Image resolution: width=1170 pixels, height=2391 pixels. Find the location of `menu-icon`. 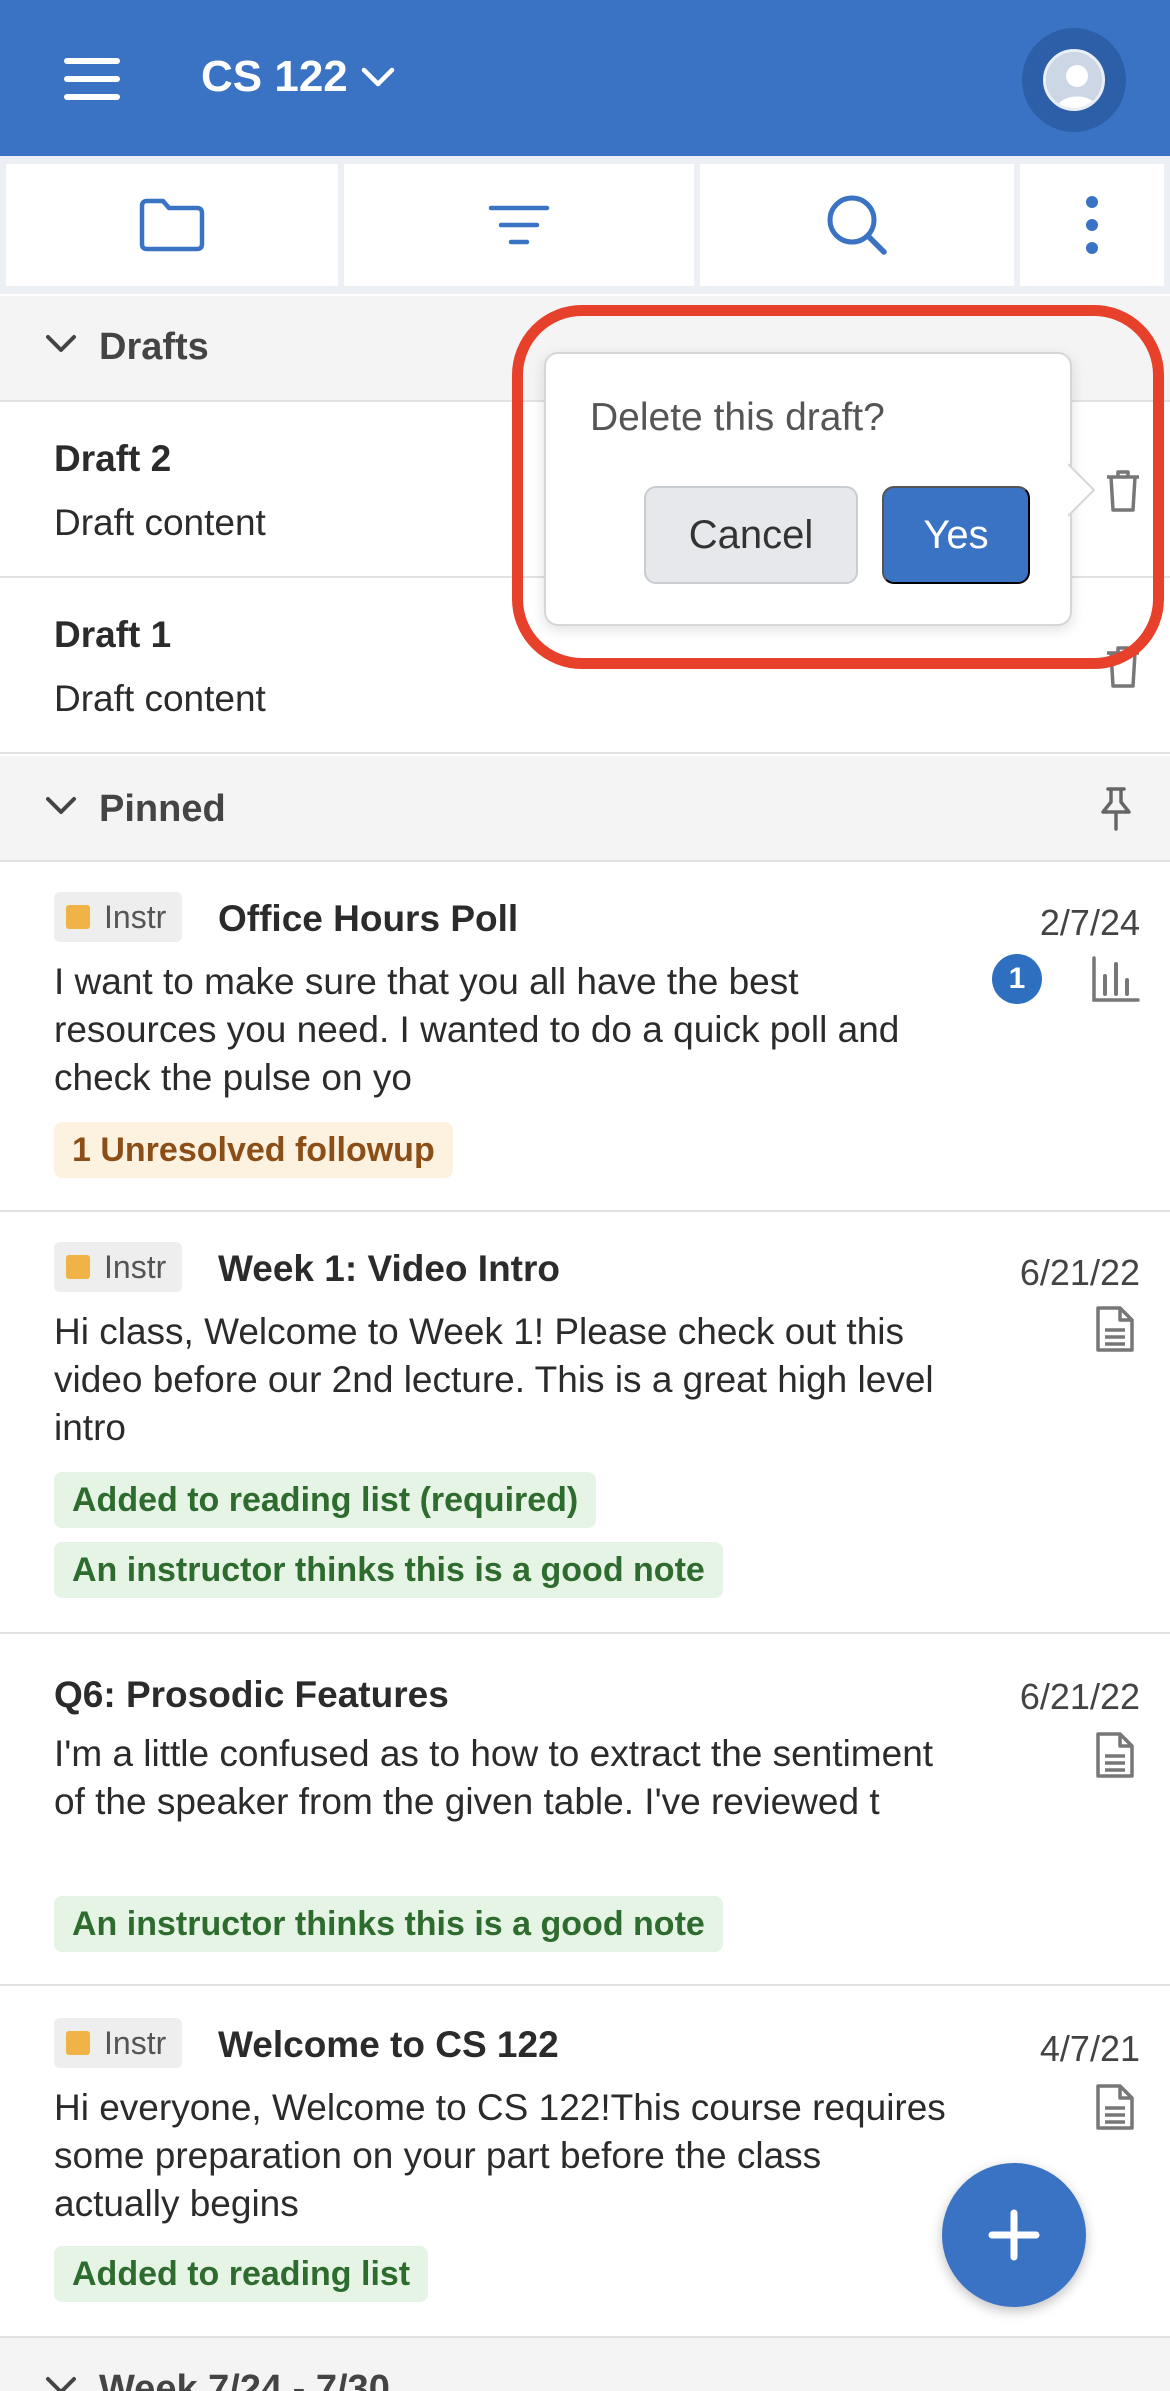

menu-icon is located at coordinates (92, 79).